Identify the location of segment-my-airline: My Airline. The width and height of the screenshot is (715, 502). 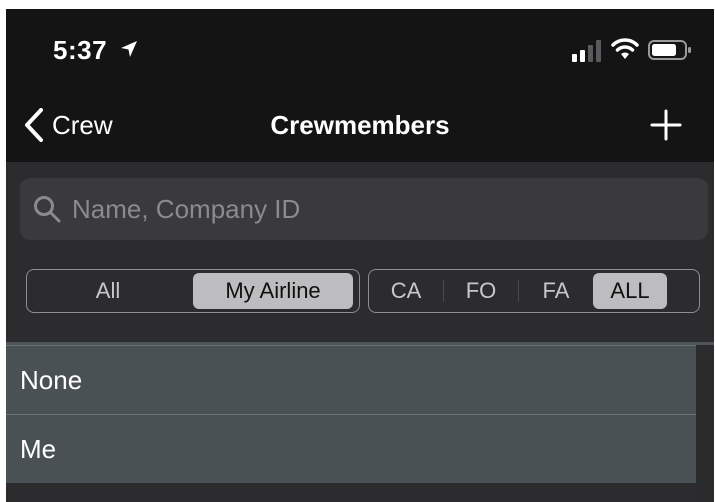
(273, 291).